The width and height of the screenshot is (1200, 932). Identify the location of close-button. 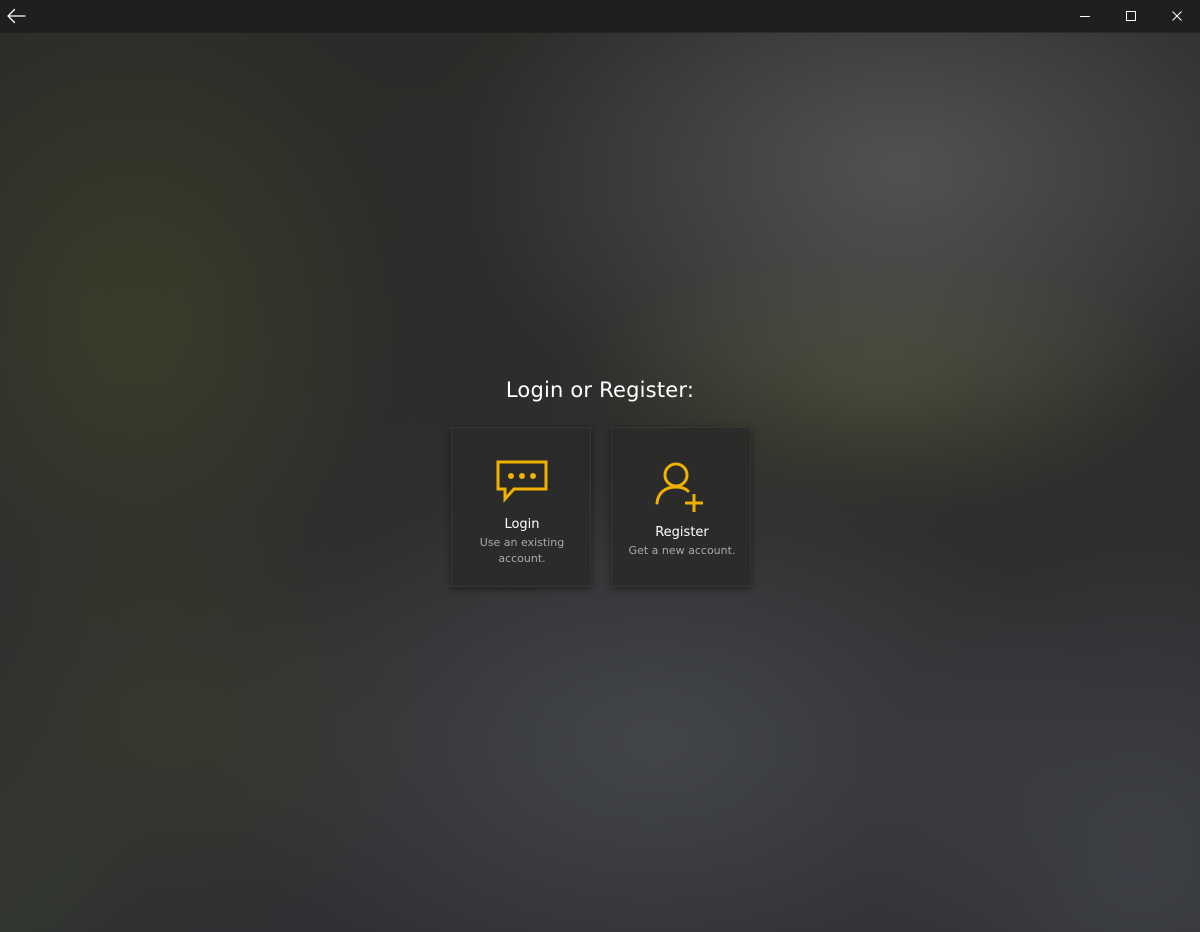
(1177, 16).